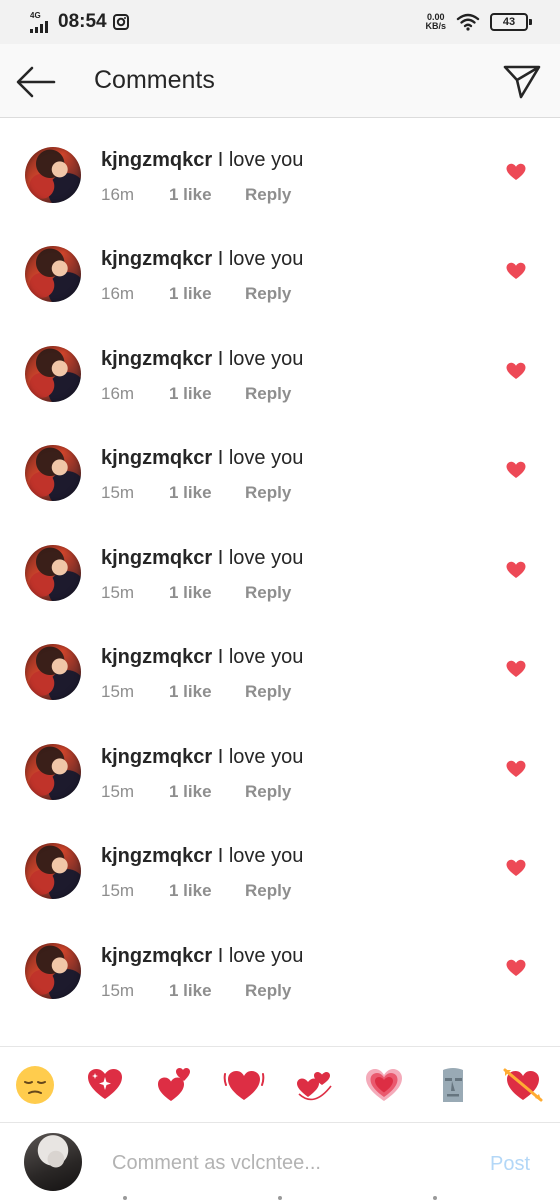 This screenshot has width=560, height=1201. I want to click on moai-icon, so click(453, 1085).